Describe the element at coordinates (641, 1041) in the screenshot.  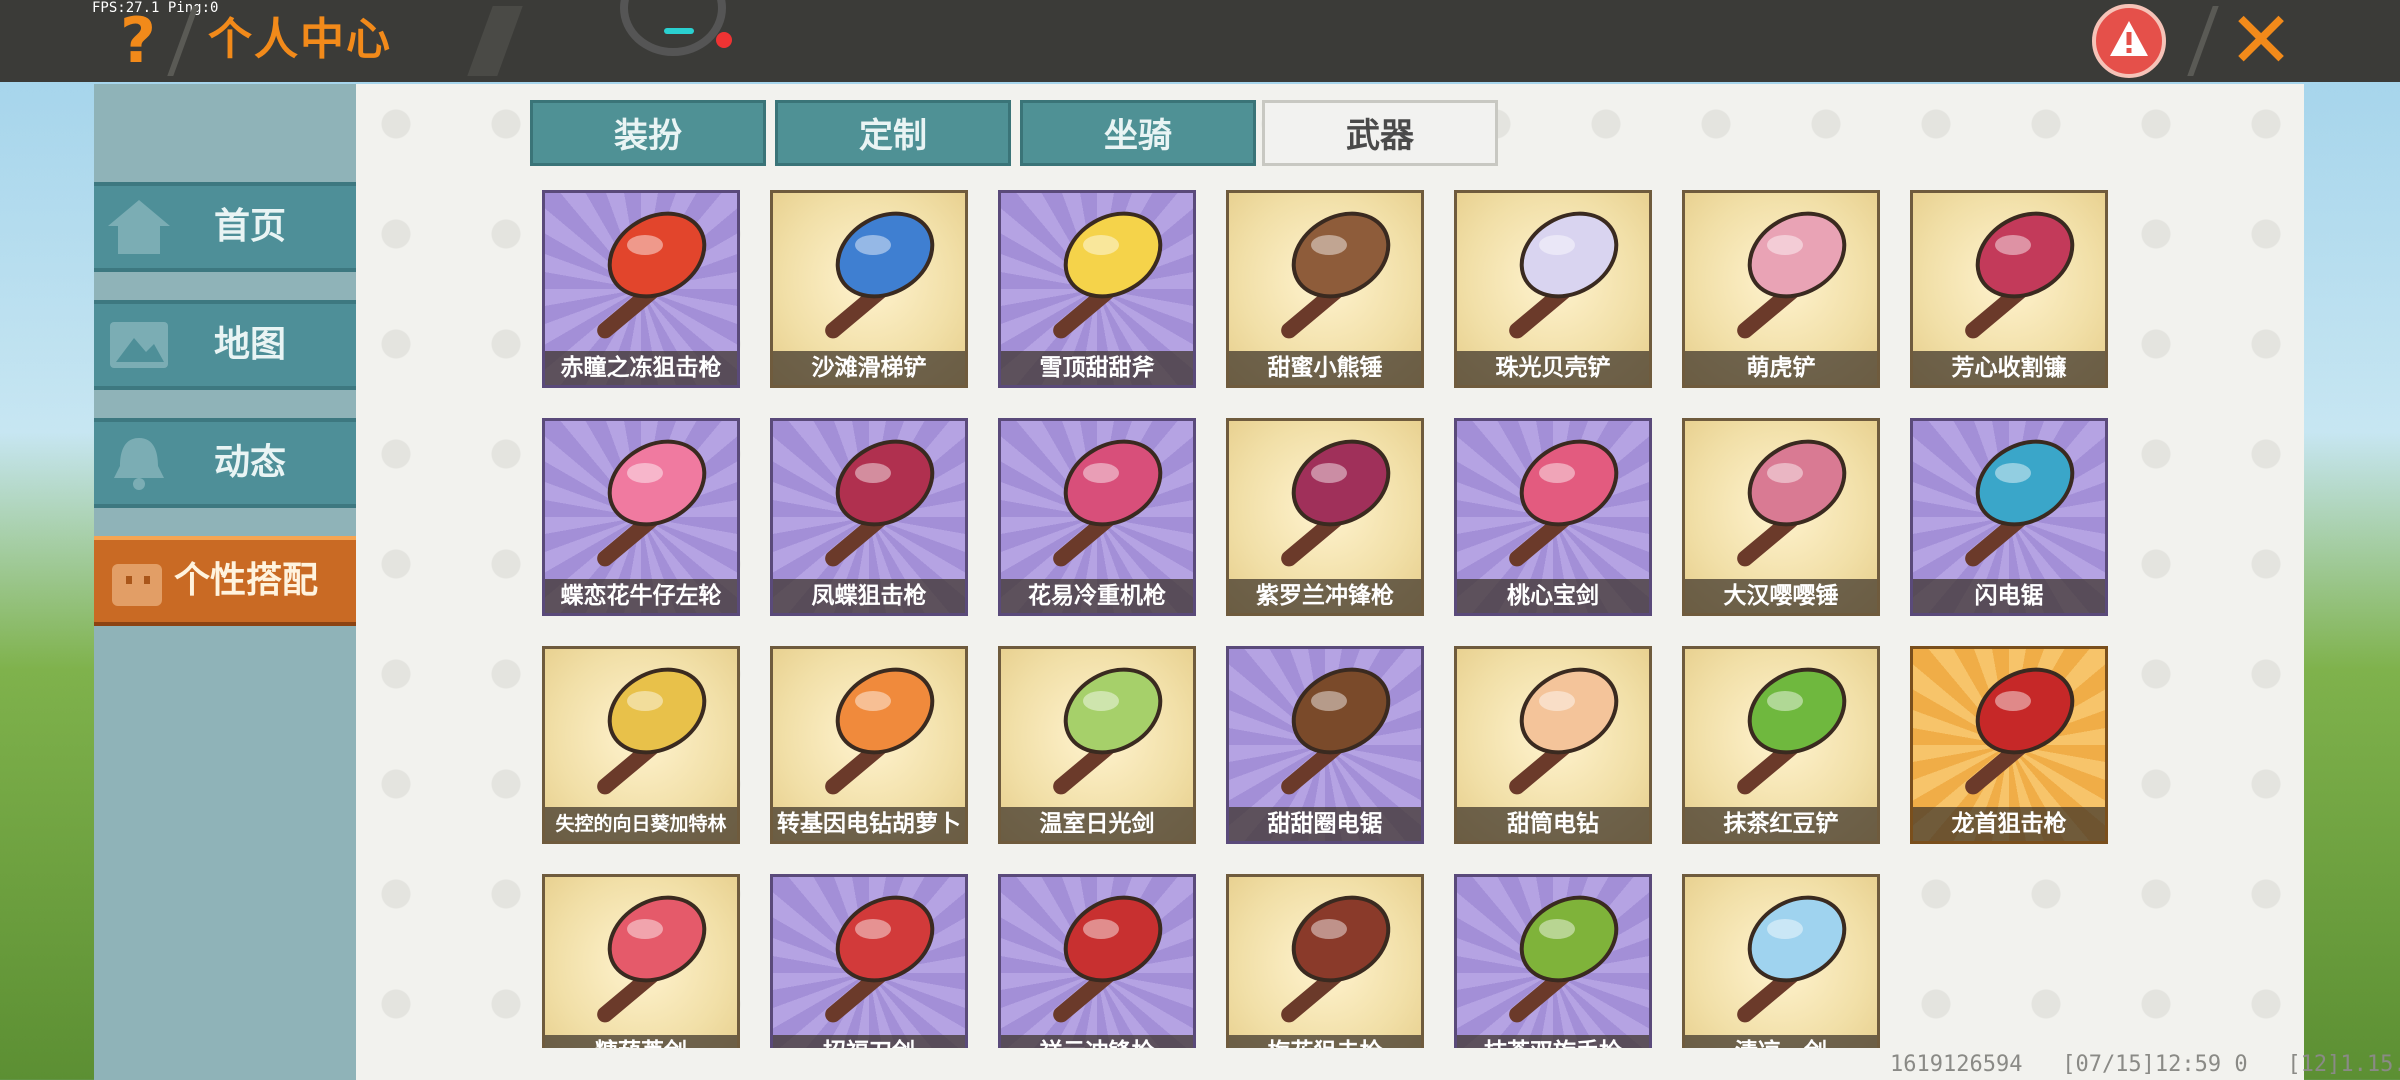
I see `weapon-name: 糖葫芦剑` at that location.